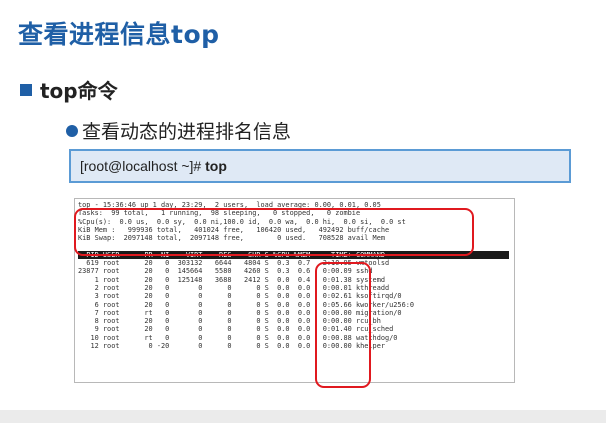  What do you see at coordinates (343, 325) in the screenshot?
I see `cpu-mem-highlight-box` at bounding box center [343, 325].